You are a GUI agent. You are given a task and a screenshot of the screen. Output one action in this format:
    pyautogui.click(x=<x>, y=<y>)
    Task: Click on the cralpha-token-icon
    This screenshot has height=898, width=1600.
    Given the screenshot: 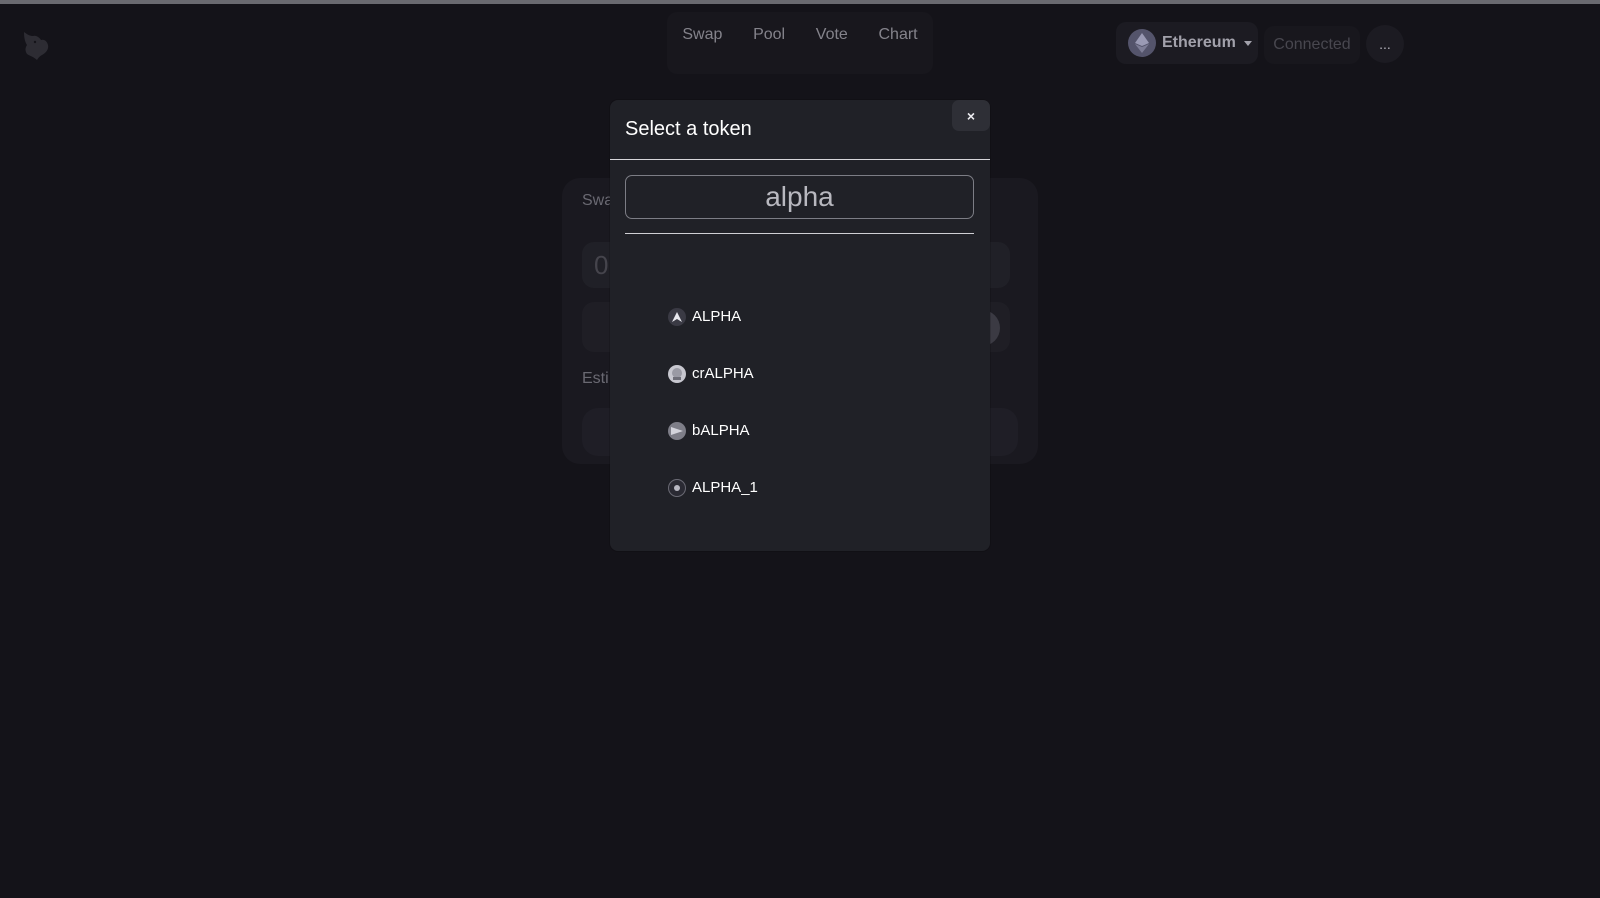 What is the action you would take?
    pyautogui.click(x=677, y=373)
    